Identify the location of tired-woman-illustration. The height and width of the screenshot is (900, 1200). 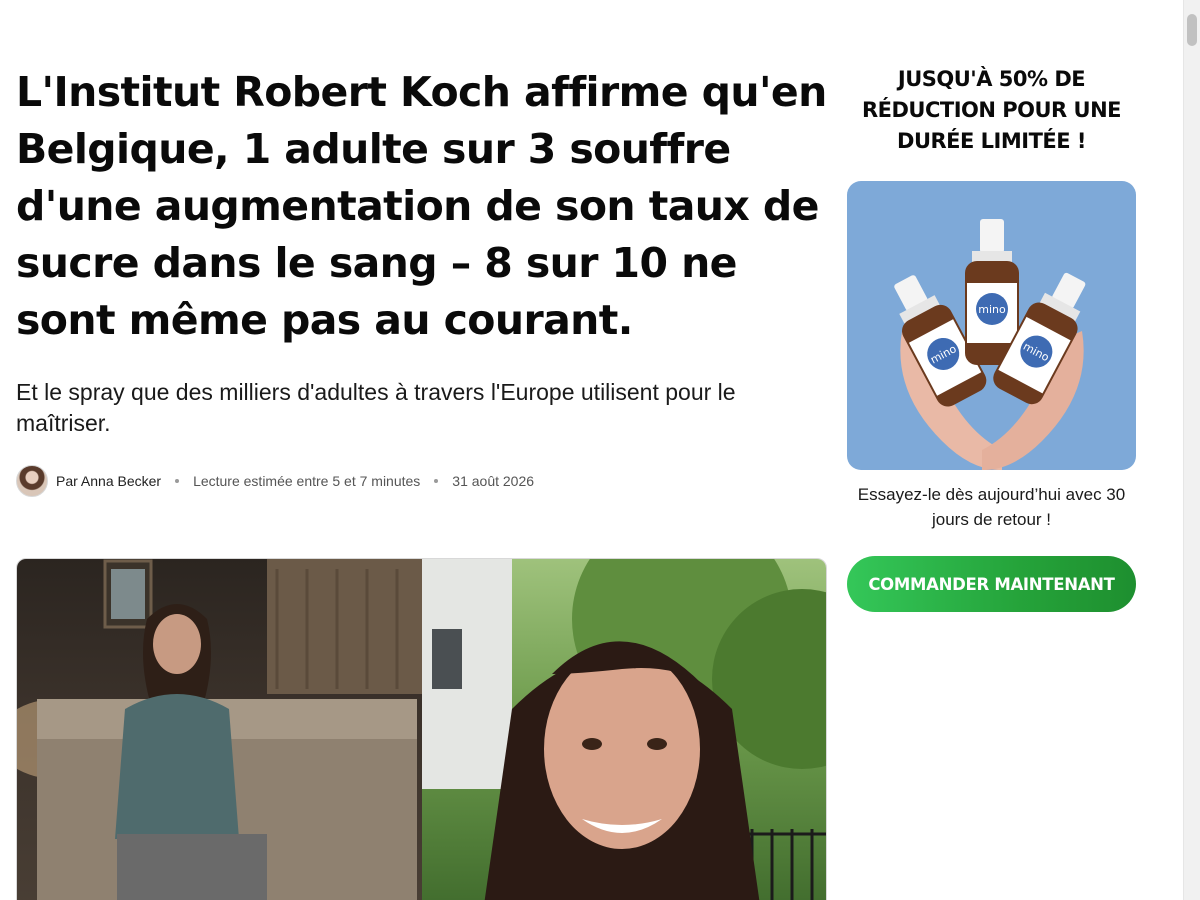
(219, 729).